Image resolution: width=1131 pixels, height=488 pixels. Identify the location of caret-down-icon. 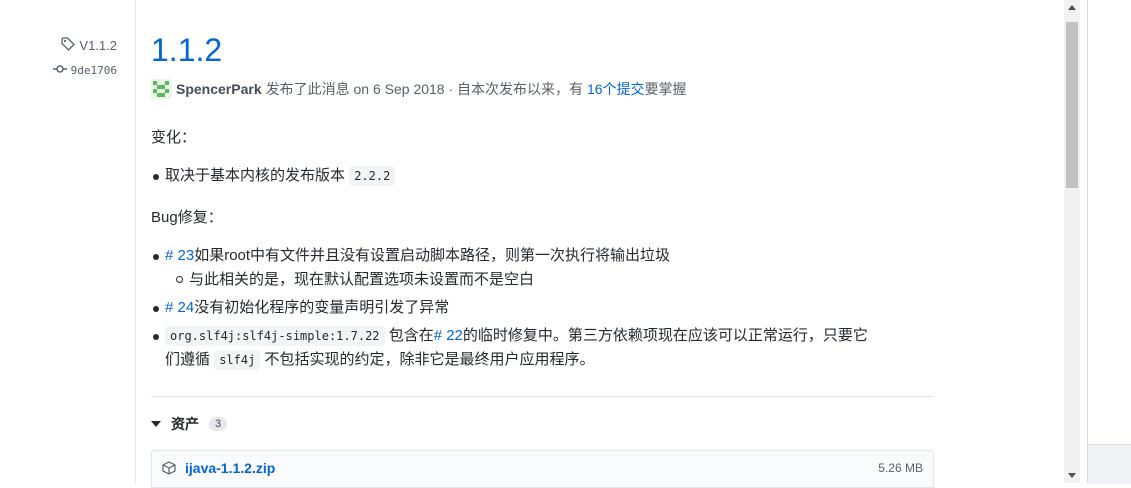
(156, 424).